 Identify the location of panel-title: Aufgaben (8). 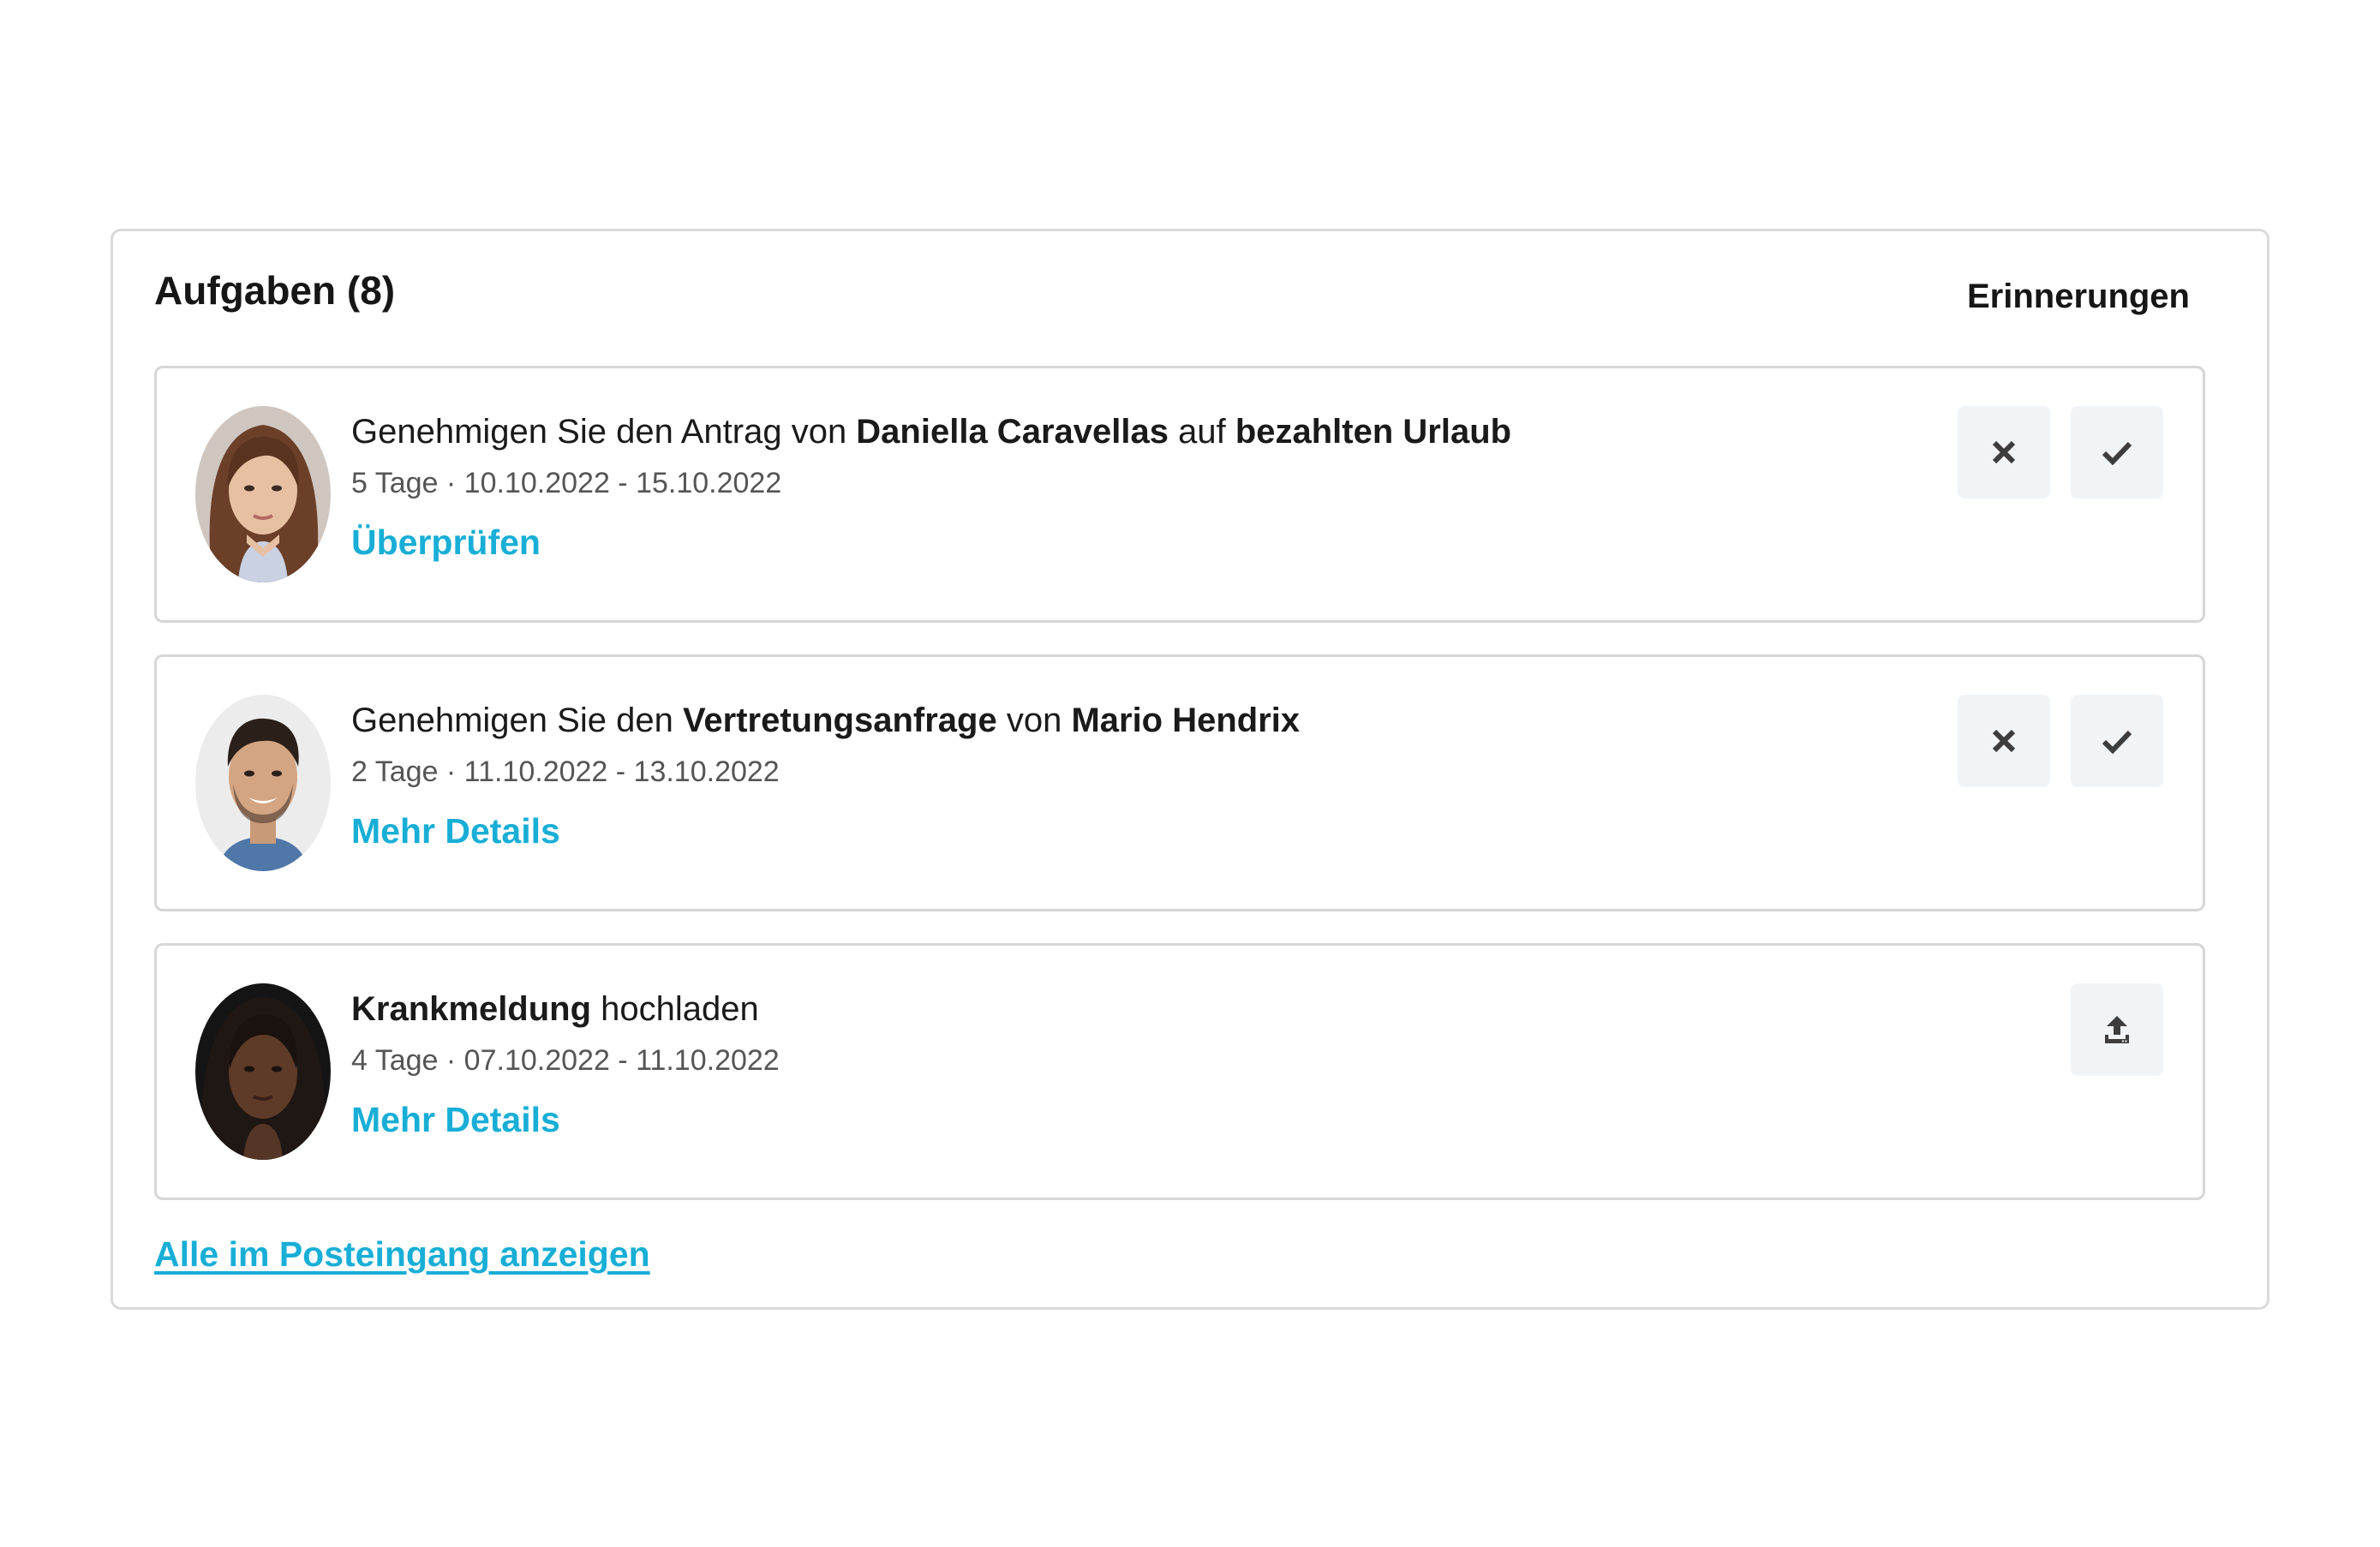
(275, 290).